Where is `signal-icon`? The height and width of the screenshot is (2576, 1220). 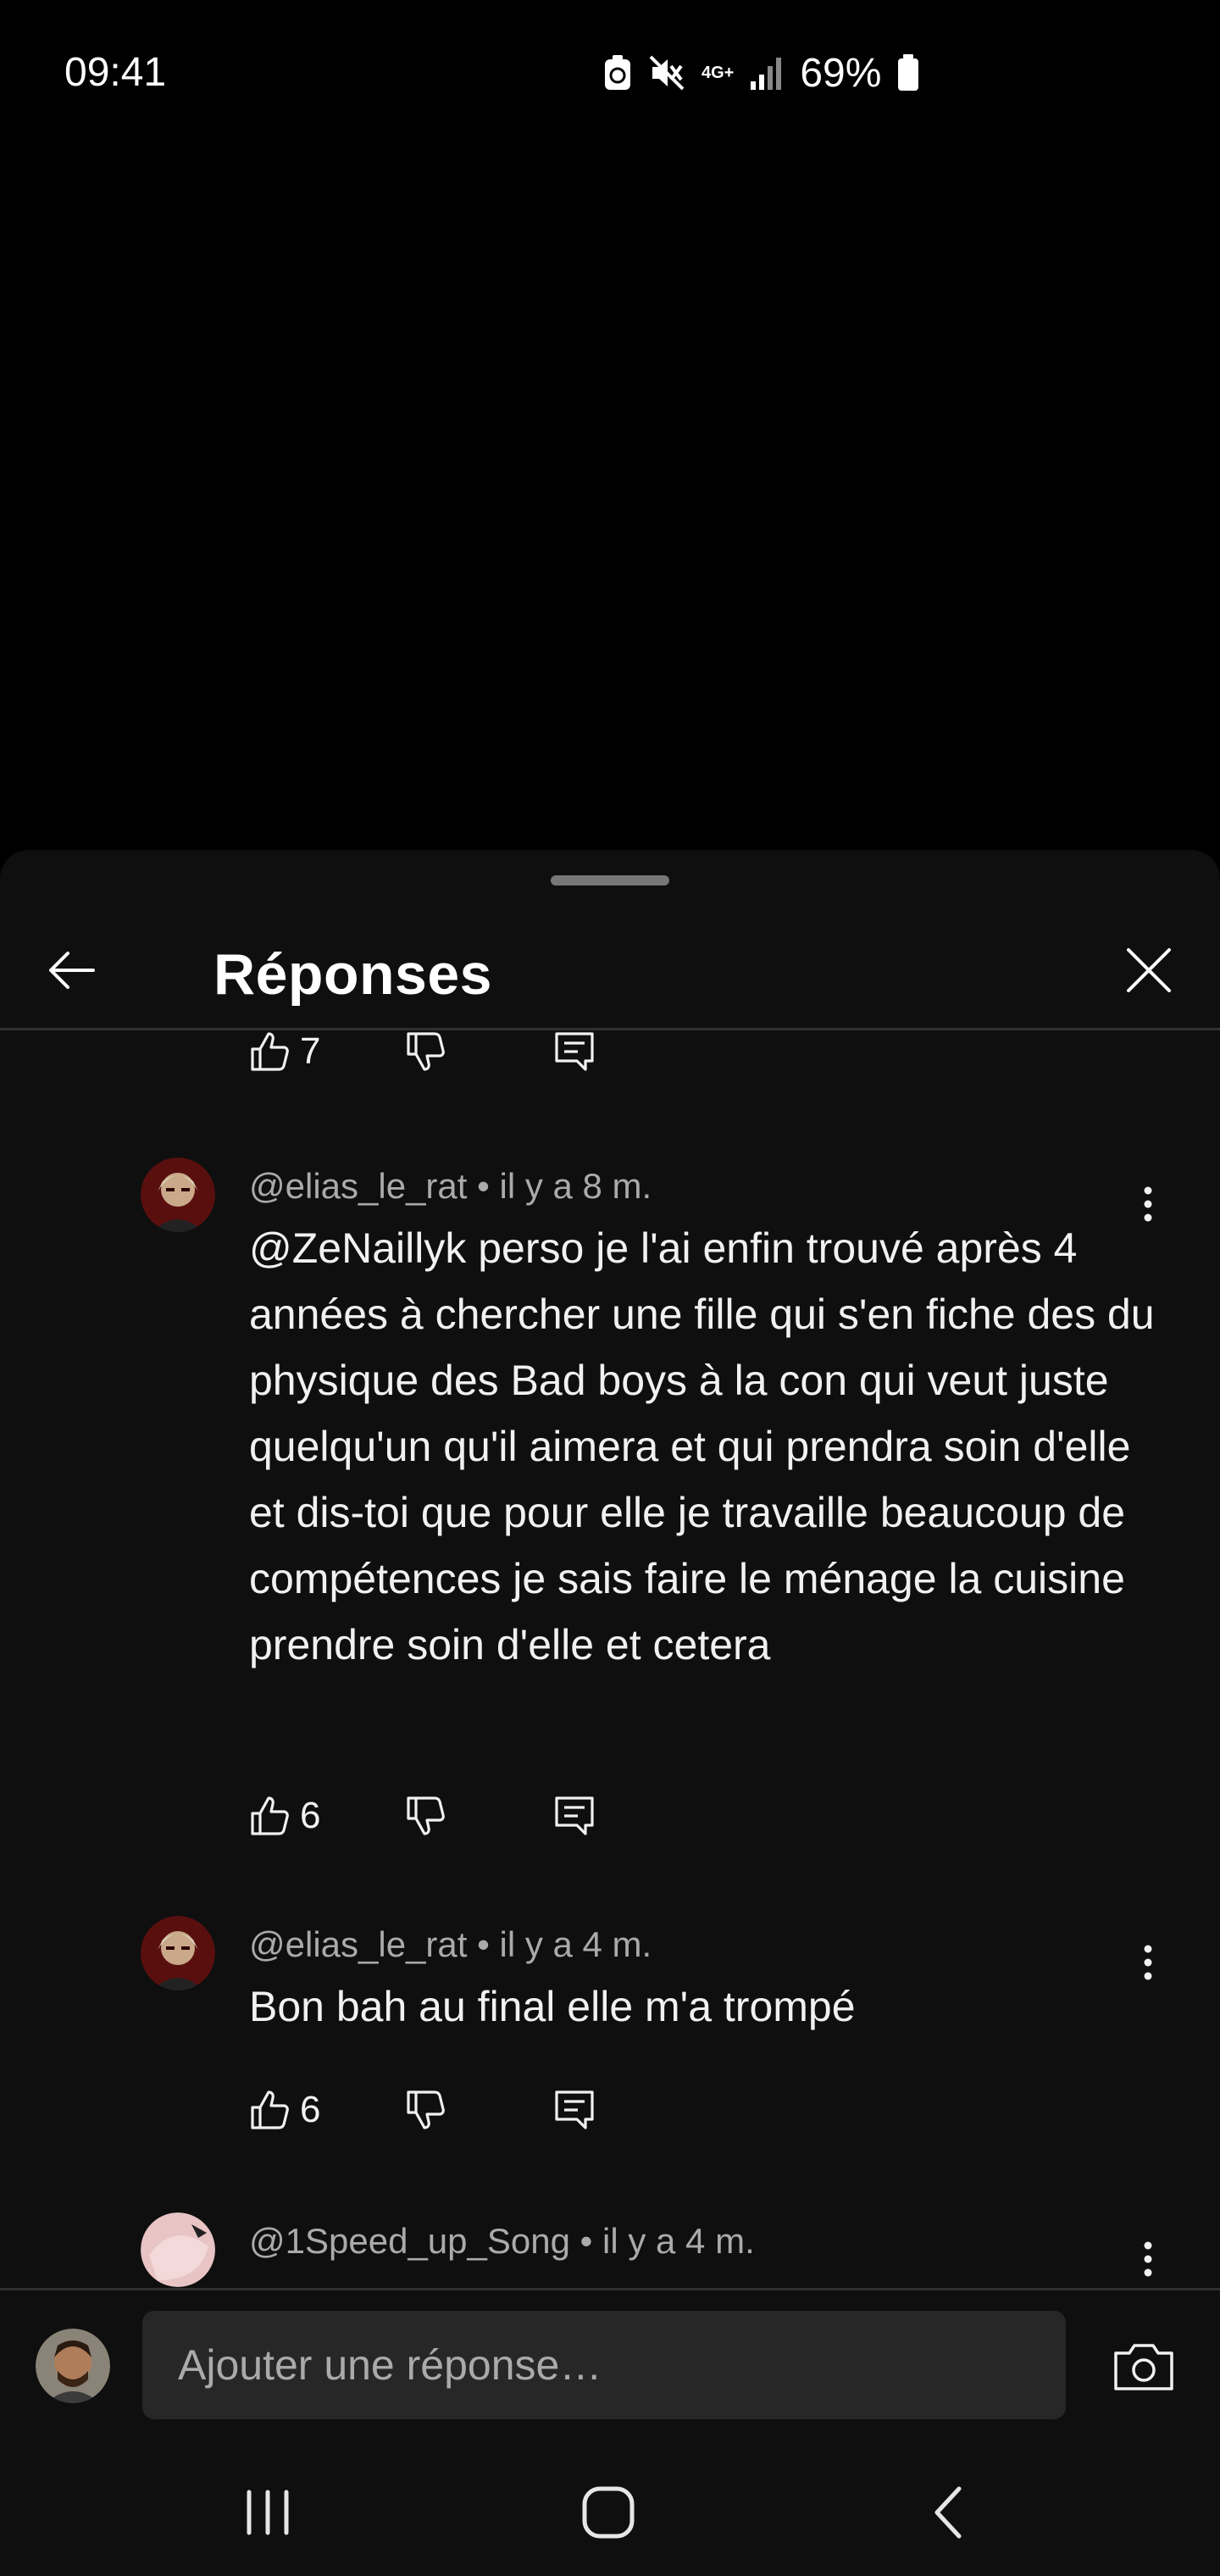 signal-icon is located at coordinates (766, 73).